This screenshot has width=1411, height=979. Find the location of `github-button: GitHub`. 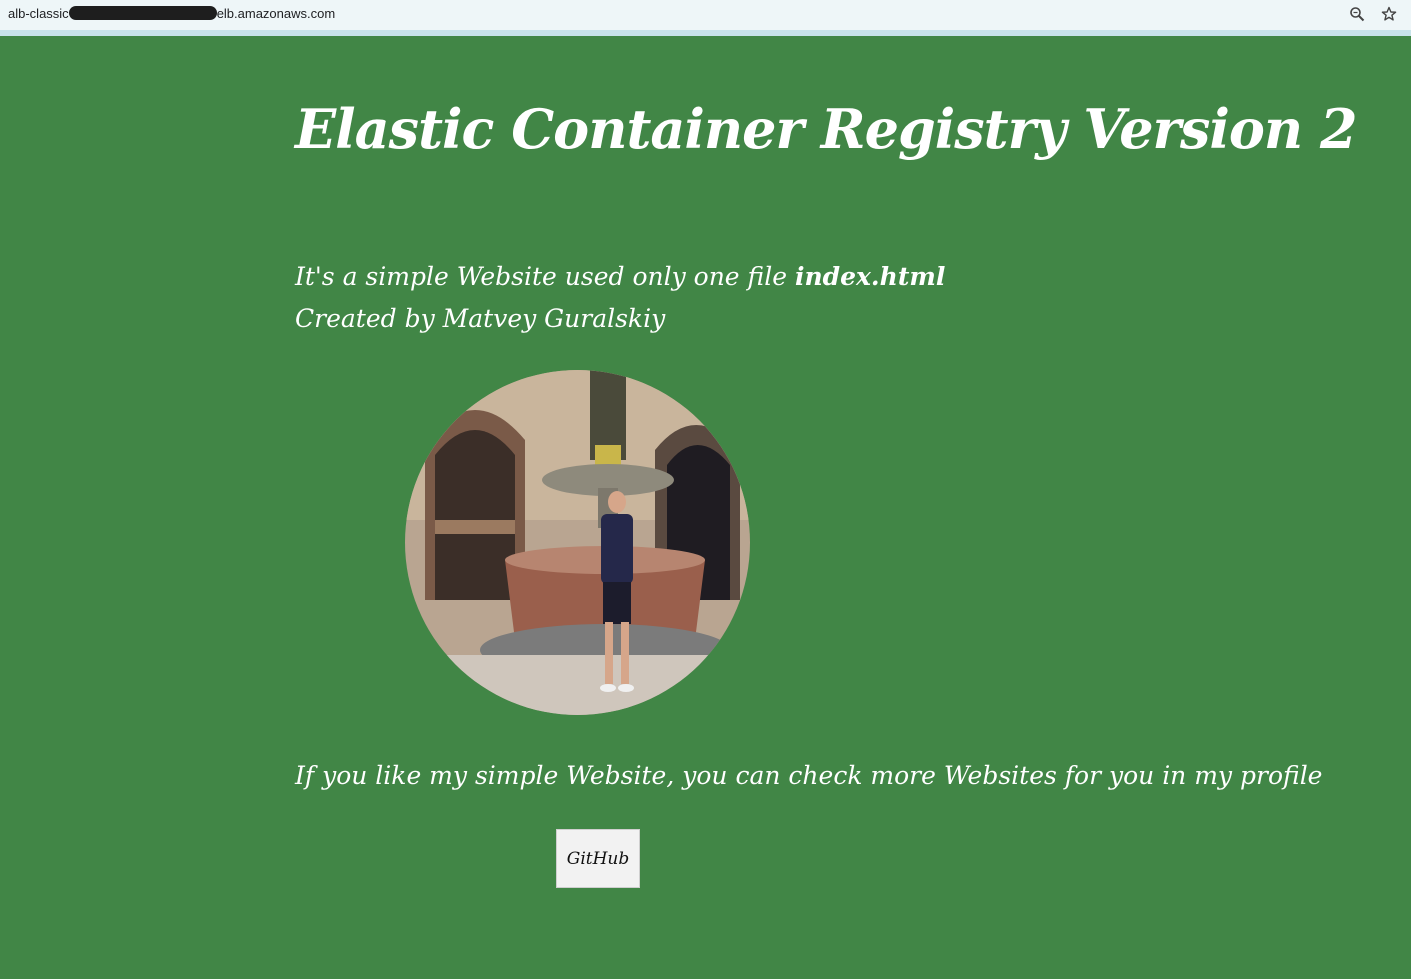

github-button: GitHub is located at coordinates (598, 858).